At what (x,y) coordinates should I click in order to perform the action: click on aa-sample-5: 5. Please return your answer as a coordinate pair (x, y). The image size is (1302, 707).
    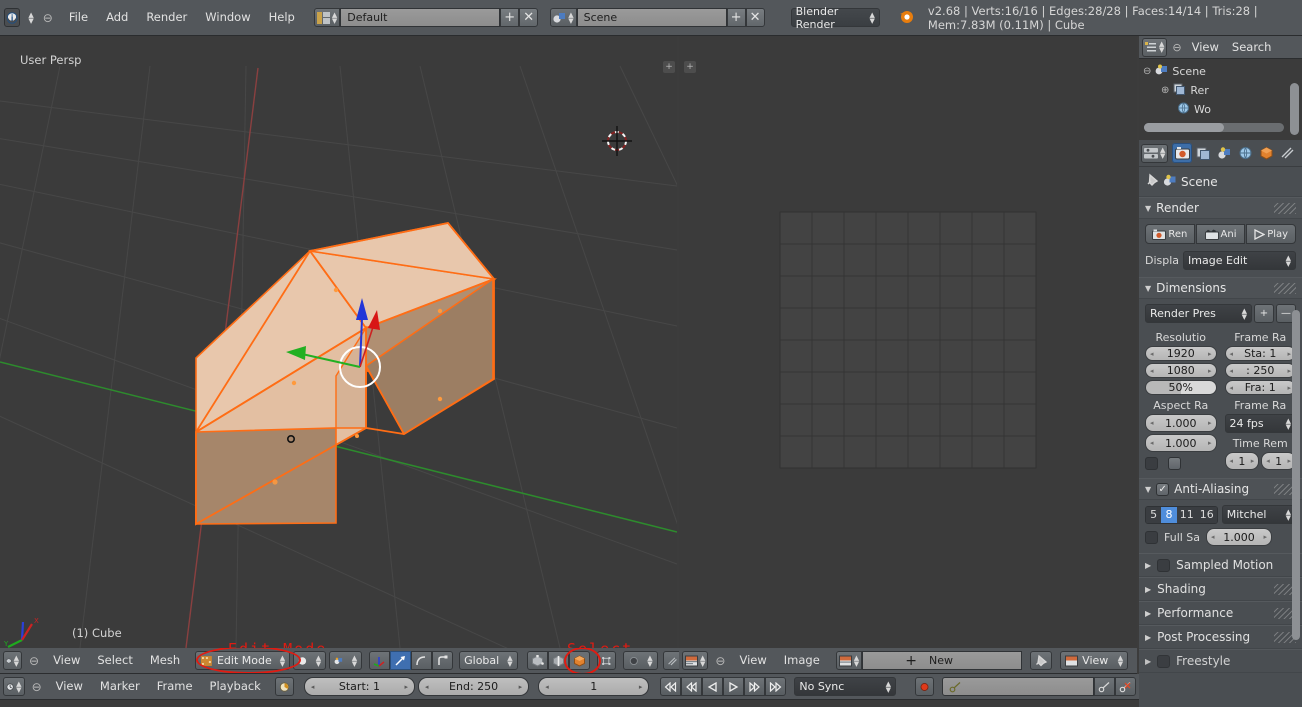
    Looking at the image, I should click on (1154, 514).